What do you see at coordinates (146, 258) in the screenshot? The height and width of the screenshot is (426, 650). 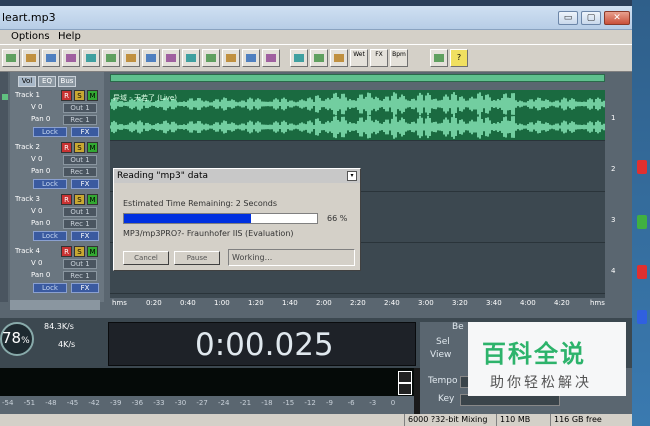 I see `cancel-button: Cancel` at bounding box center [146, 258].